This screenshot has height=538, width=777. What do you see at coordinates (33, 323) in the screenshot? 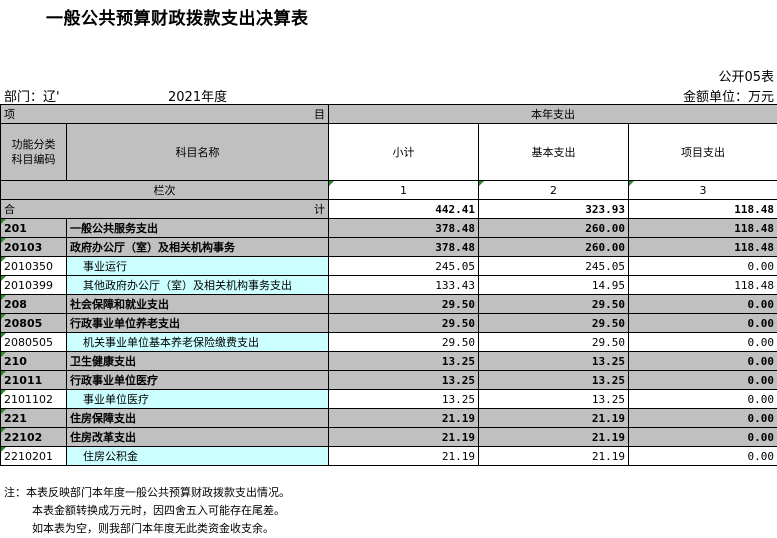
I see `row-code: 20805` at bounding box center [33, 323].